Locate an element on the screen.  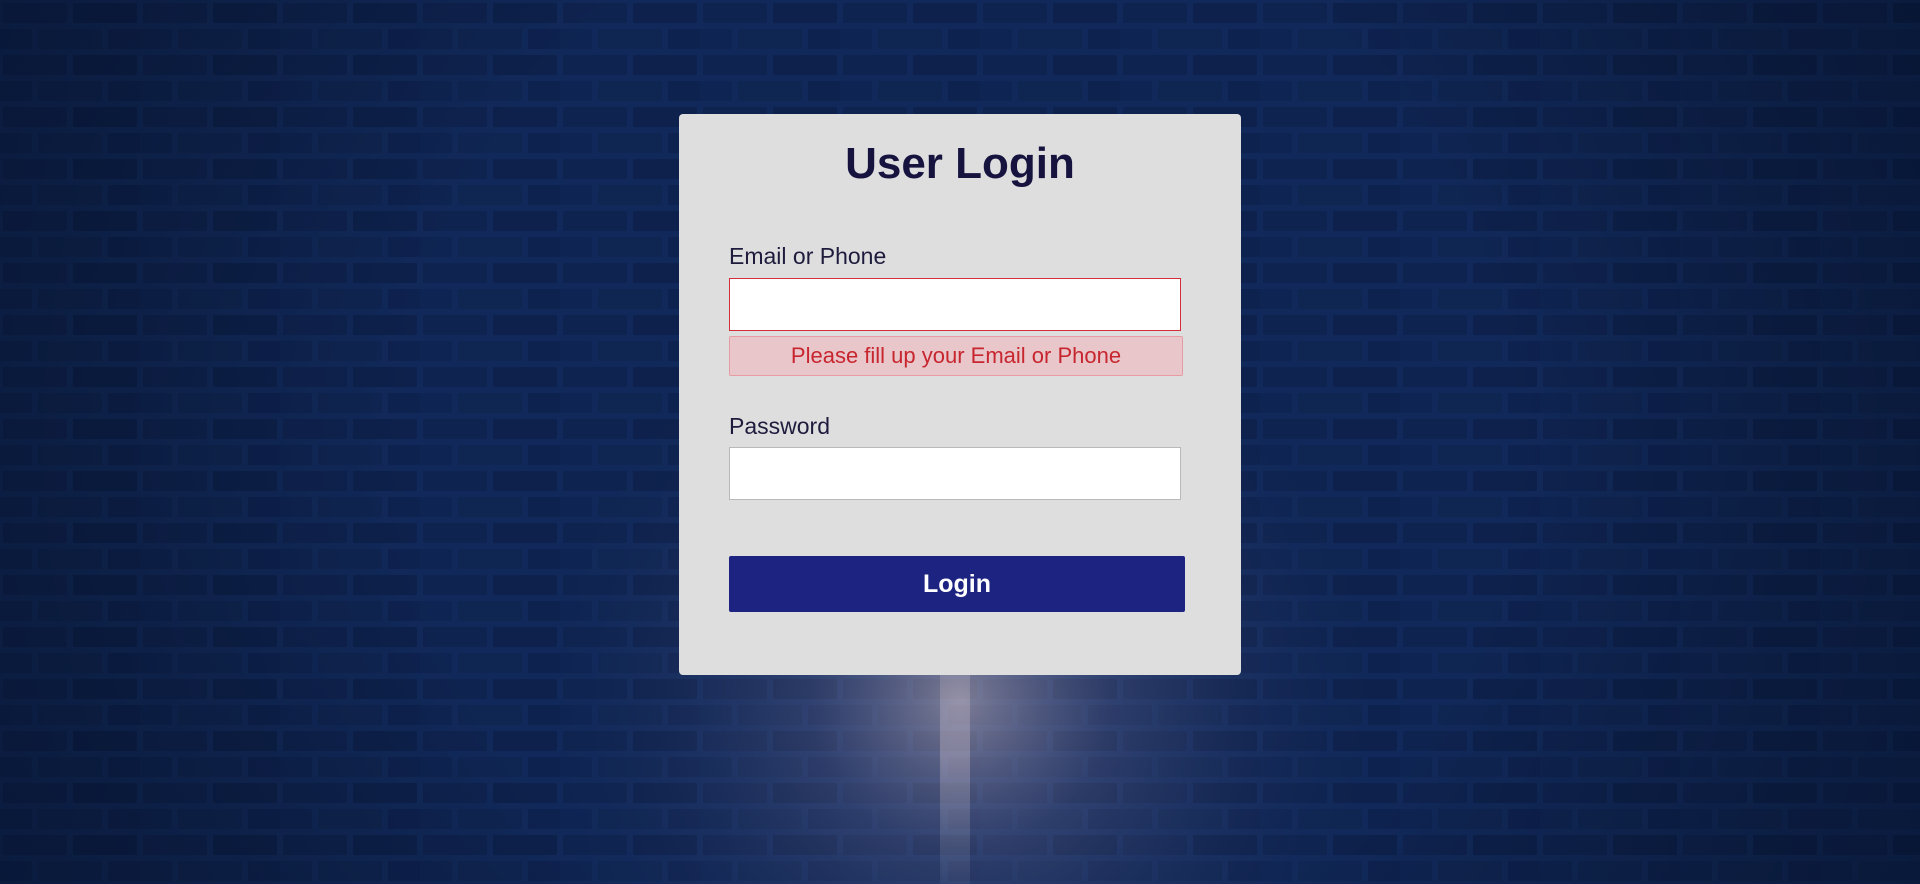
email-label: Email or Phone is located at coordinates (808, 256).